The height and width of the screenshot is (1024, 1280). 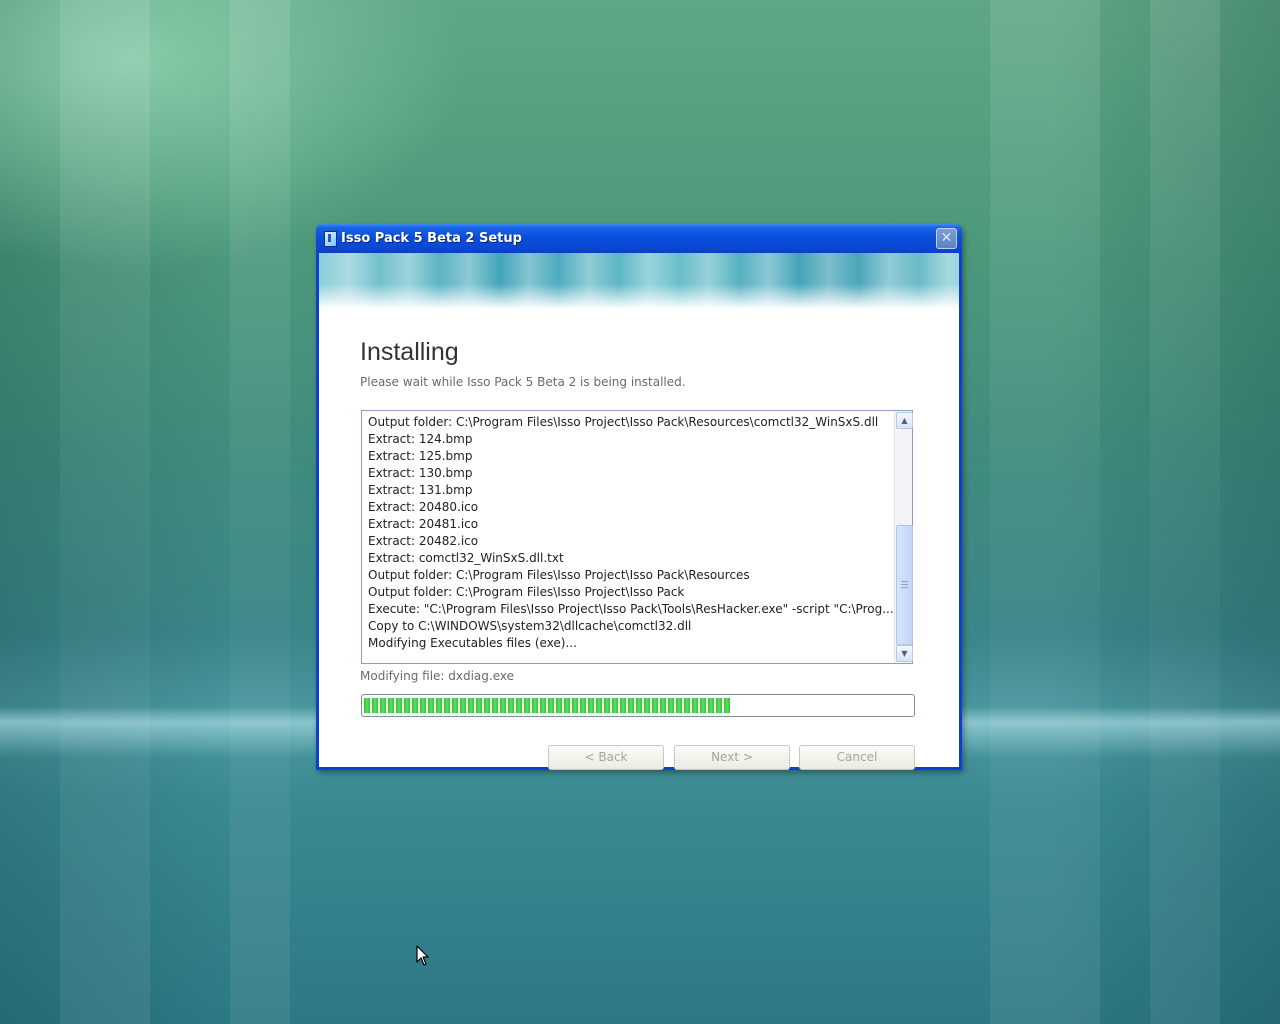 I want to click on status-text: Modifying file: dxdiag.exe, so click(x=437, y=676).